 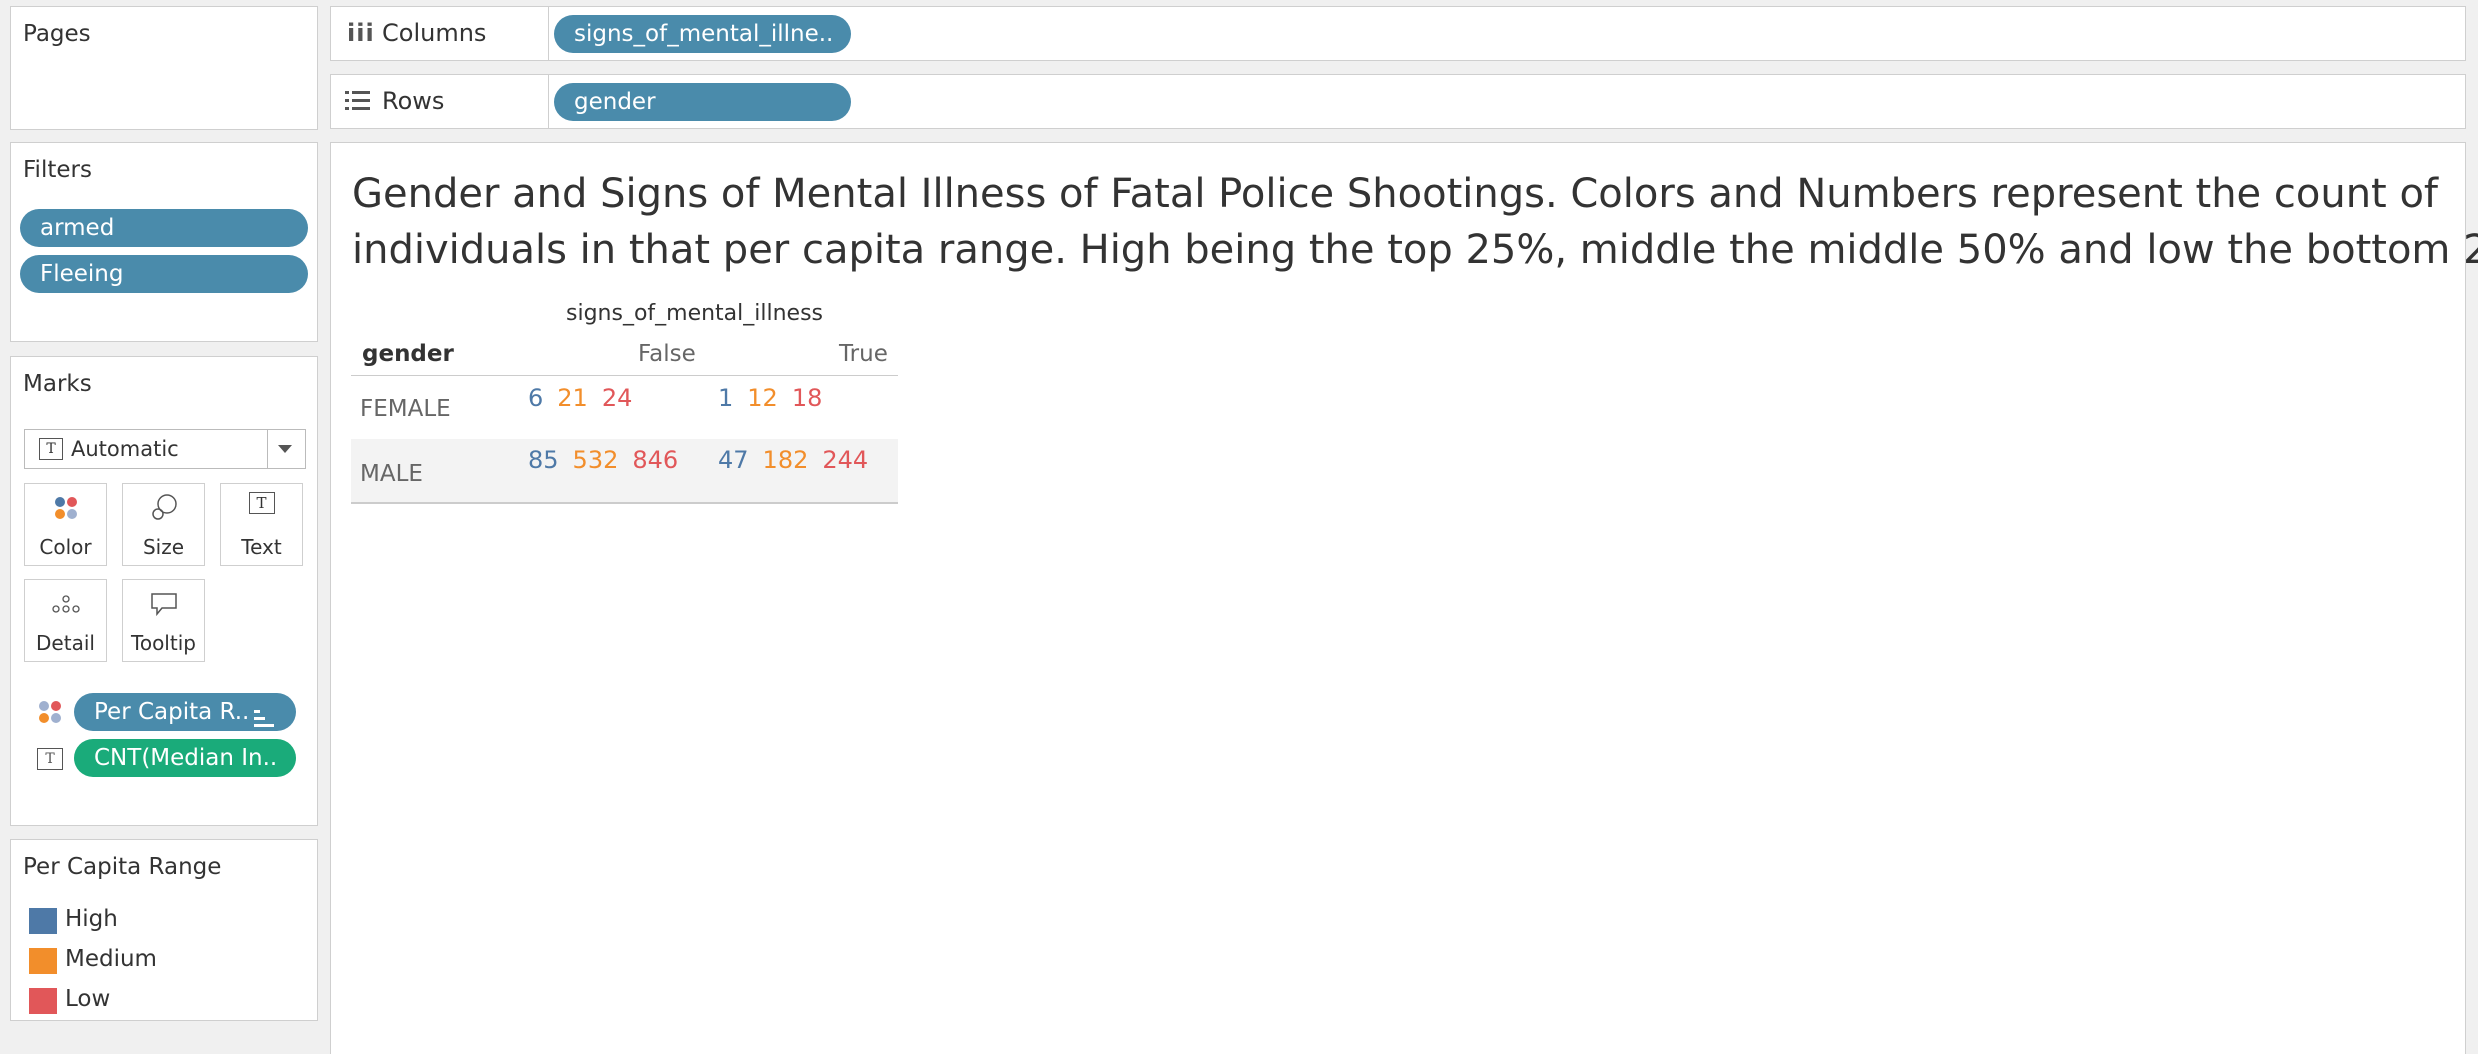 What do you see at coordinates (65, 643) in the screenshot?
I see `detail-label: Detail` at bounding box center [65, 643].